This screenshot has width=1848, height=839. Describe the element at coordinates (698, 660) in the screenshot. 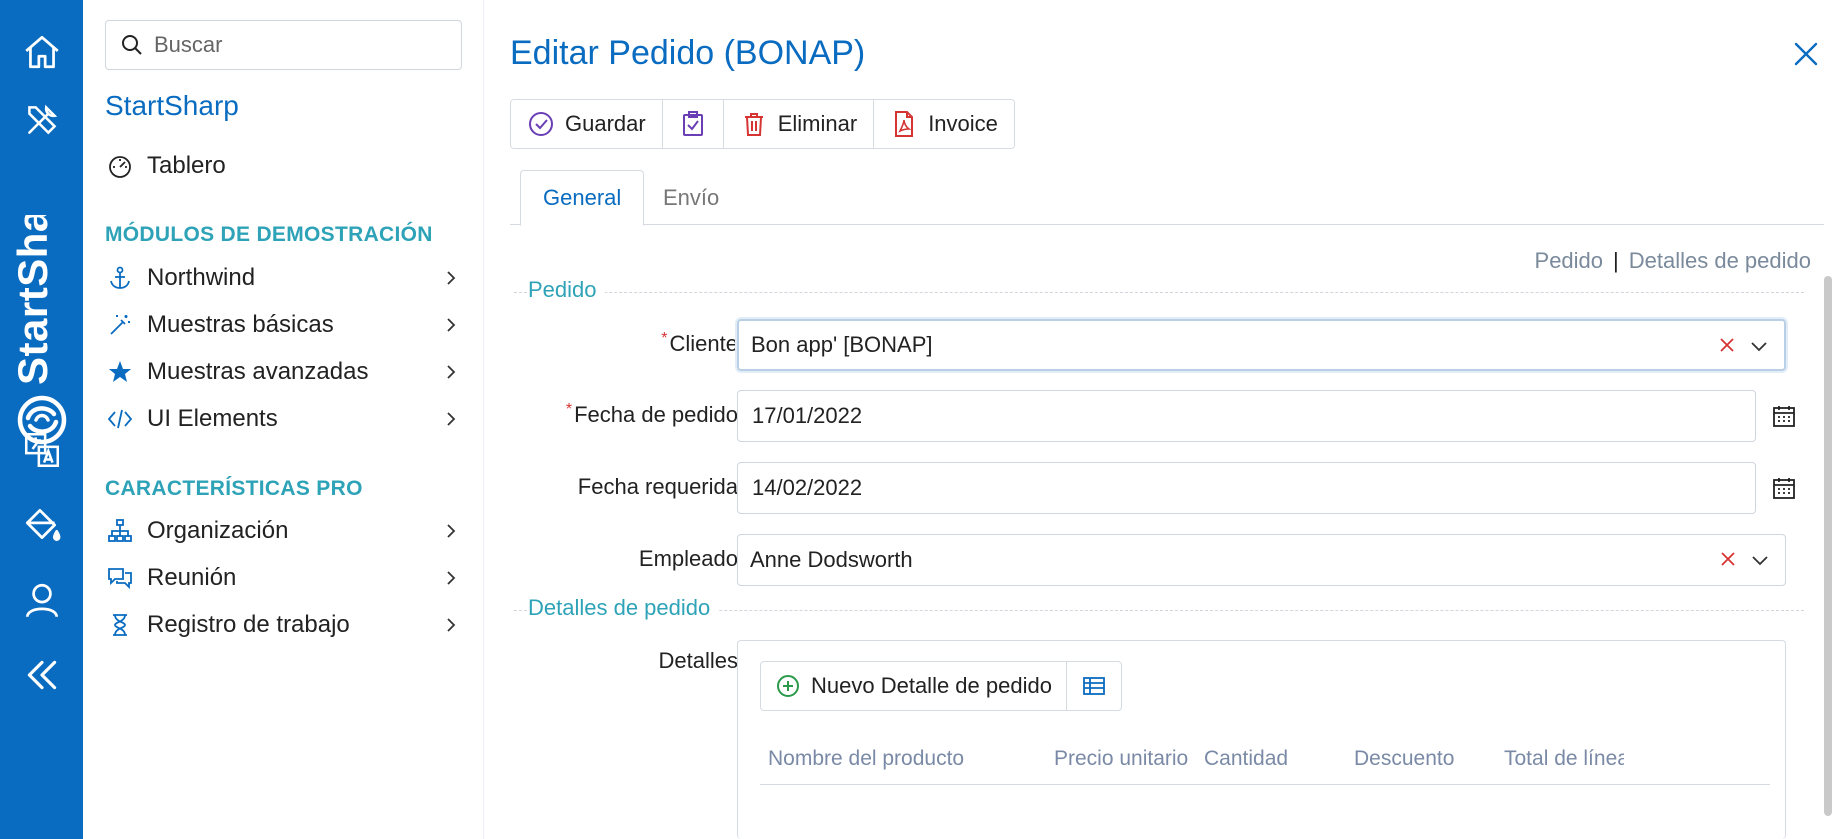

I see `details-label: Detalles` at that location.